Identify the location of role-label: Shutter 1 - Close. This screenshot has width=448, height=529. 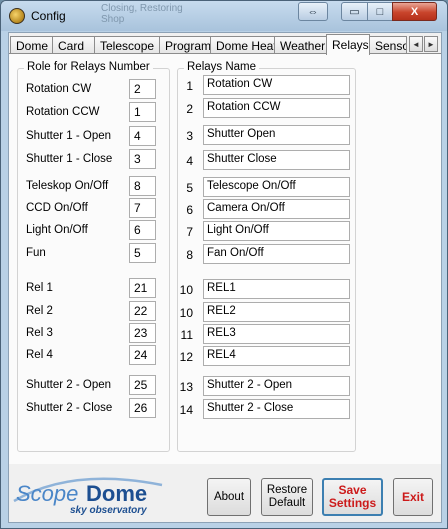
(69, 159).